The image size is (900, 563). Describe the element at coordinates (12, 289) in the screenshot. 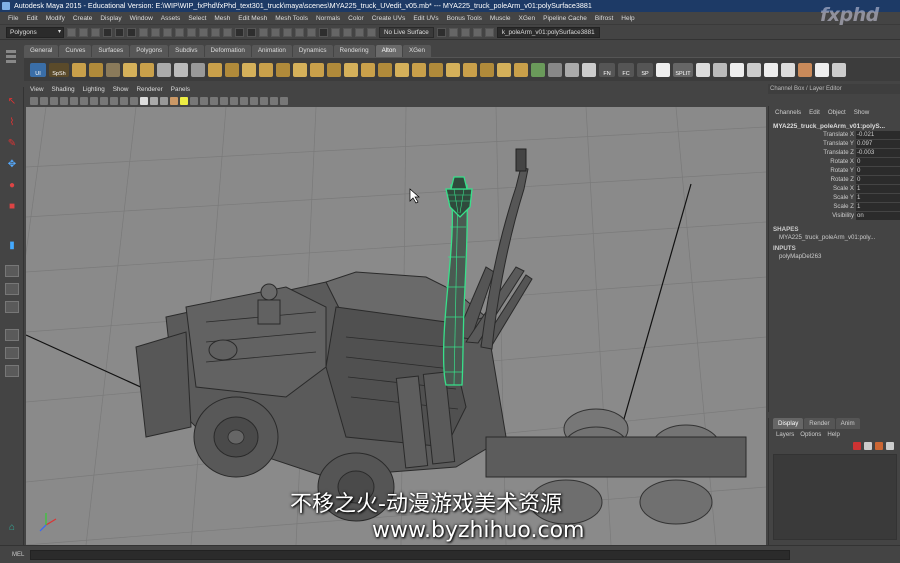

I see `four-pane-layout-icon` at that location.